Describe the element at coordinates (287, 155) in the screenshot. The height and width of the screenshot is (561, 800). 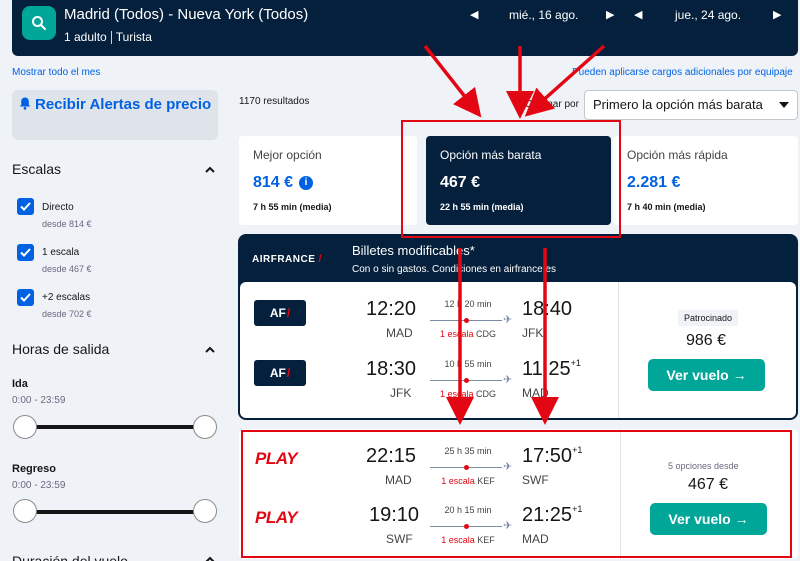
I see `sort-tab-label: Mejor opción` at that location.